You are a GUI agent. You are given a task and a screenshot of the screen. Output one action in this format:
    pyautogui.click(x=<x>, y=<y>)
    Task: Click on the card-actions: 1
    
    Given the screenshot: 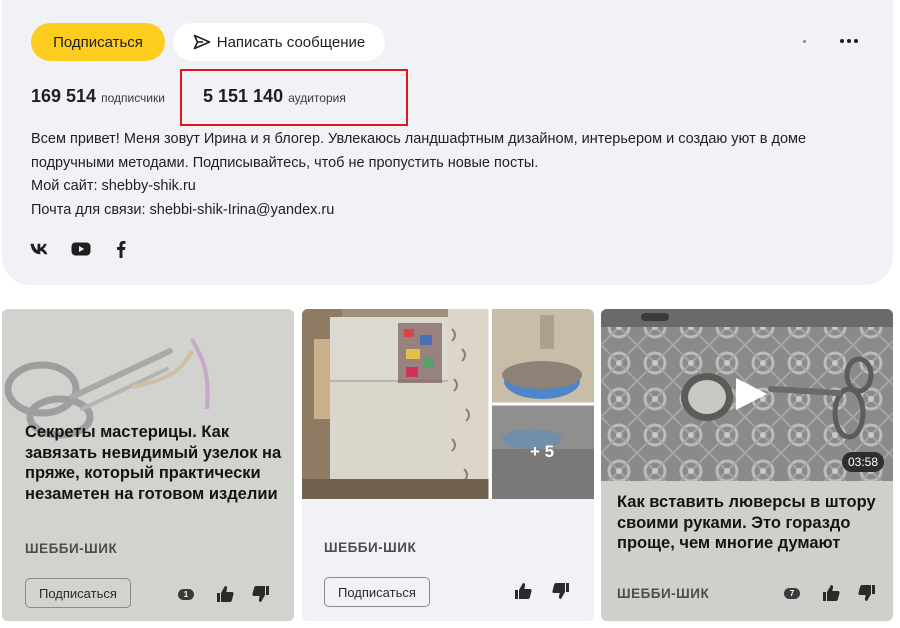 What is the action you would take?
    pyautogui.click(x=225, y=594)
    